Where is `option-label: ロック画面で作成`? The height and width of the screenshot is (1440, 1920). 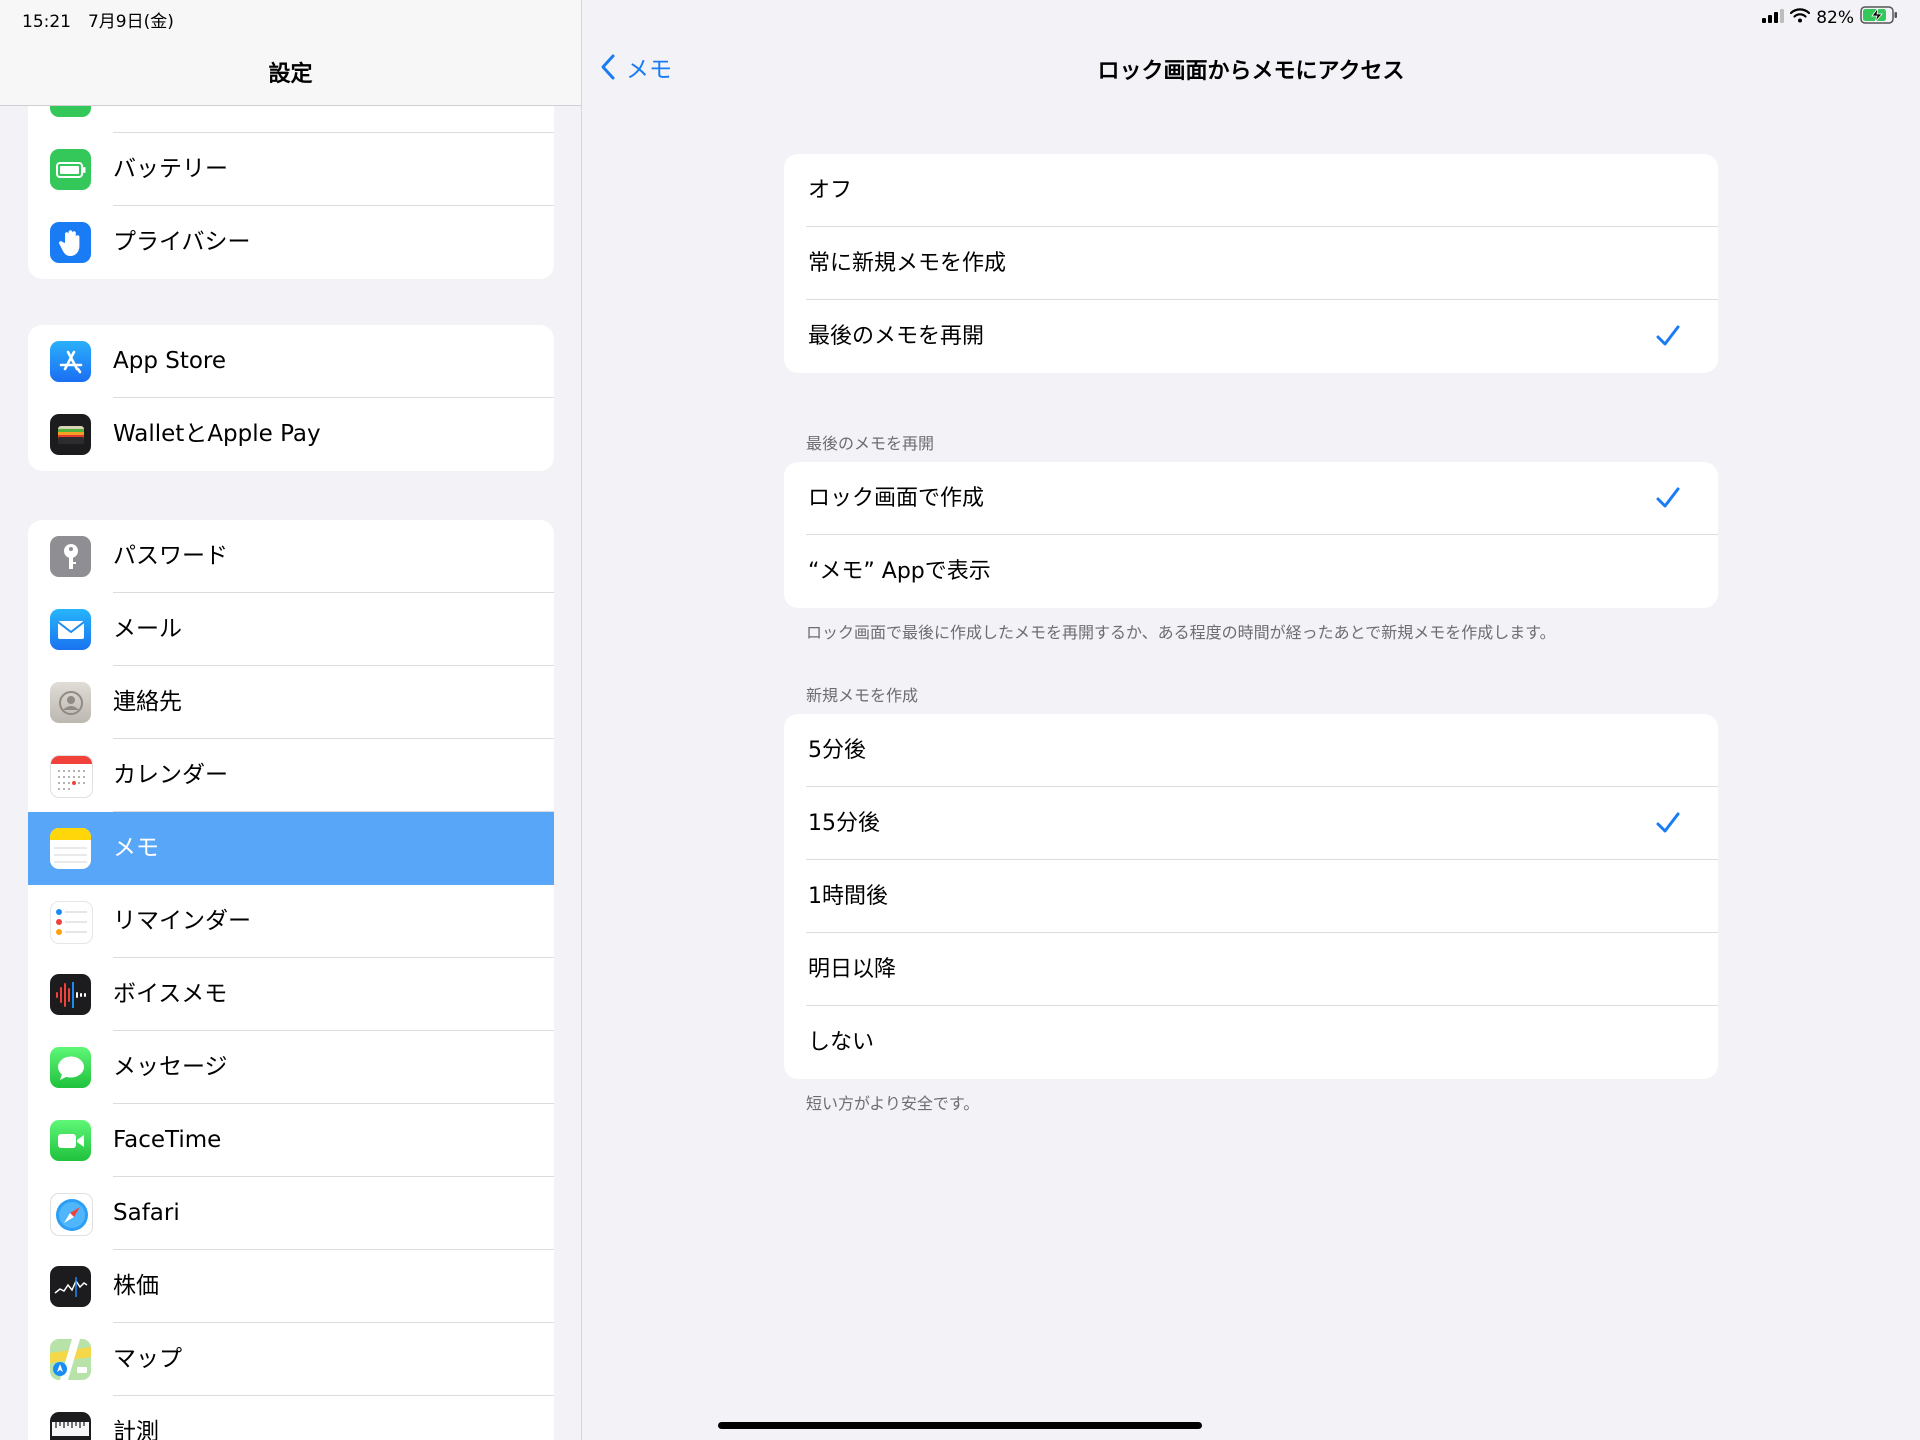 option-label: ロック画面で作成 is located at coordinates (896, 498).